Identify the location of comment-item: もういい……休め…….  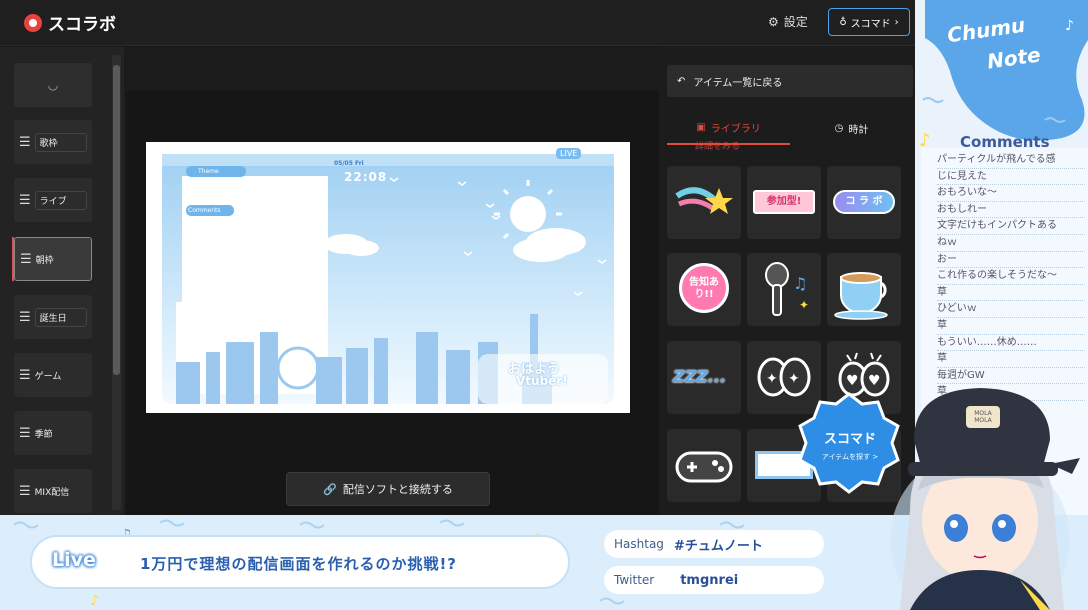
(1011, 343).